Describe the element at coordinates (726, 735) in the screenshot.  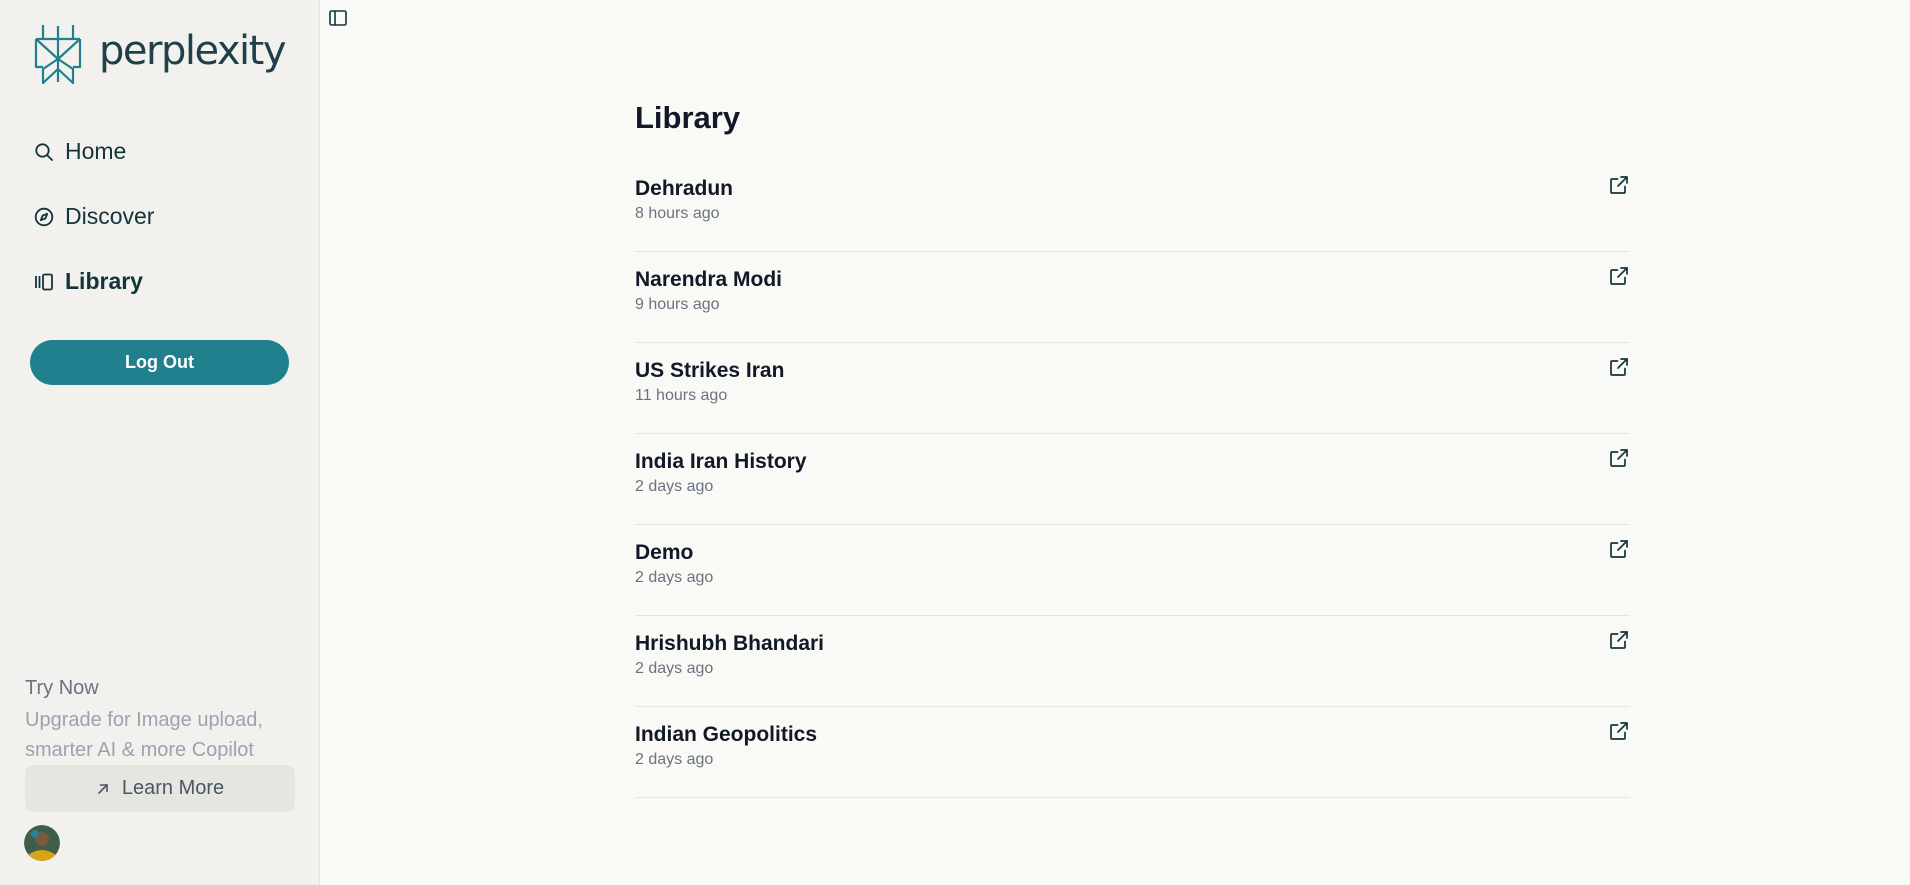
I see `thread-title: Indian Geopolitics` at that location.